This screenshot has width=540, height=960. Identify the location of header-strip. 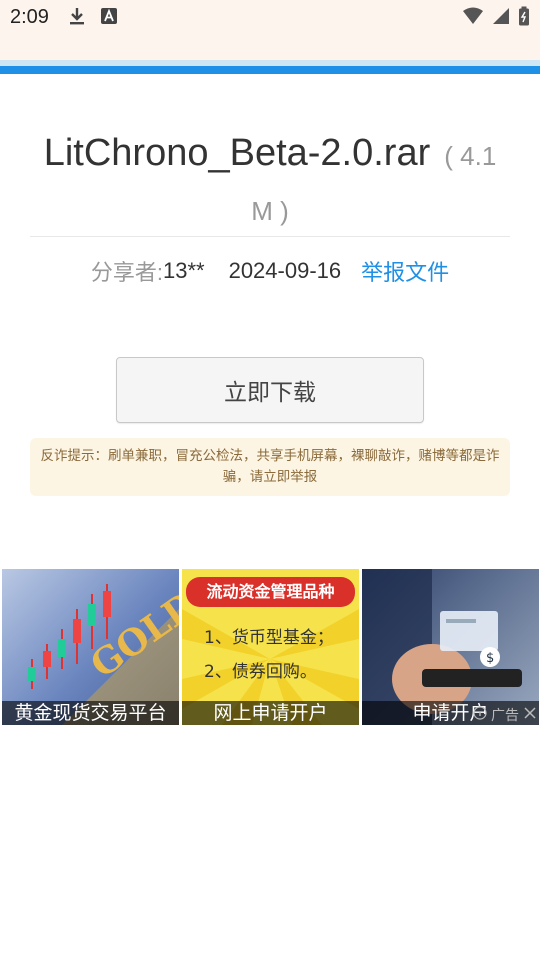
(270, 48).